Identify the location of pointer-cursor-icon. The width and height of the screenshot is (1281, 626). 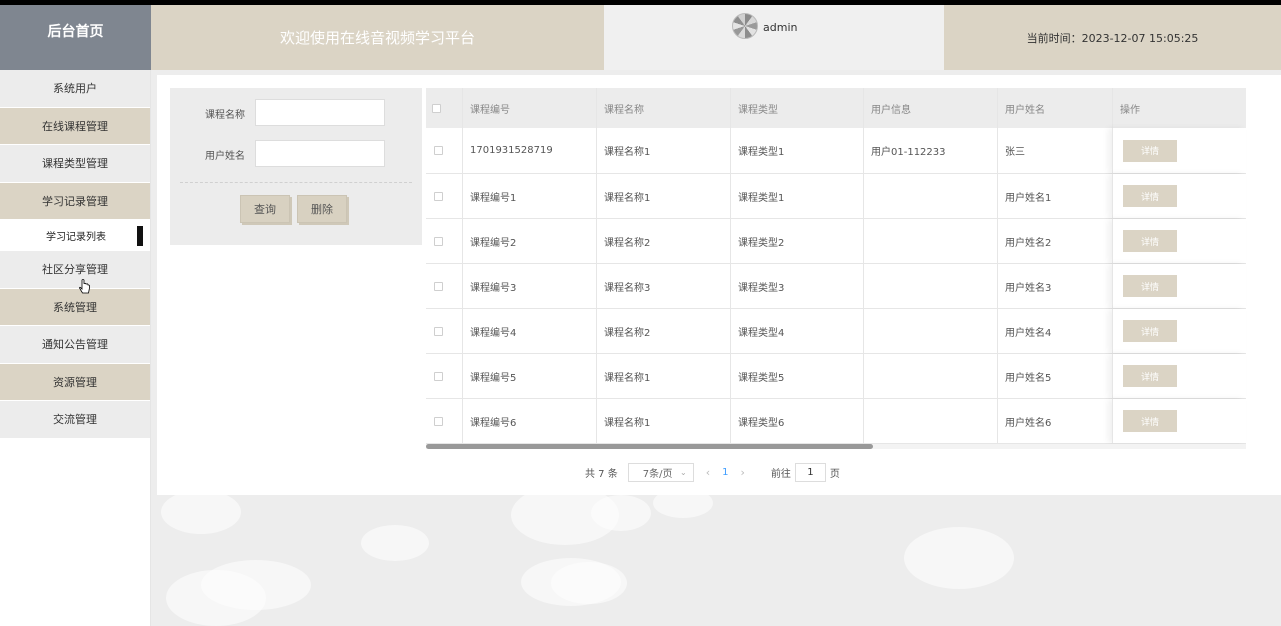
(84, 286).